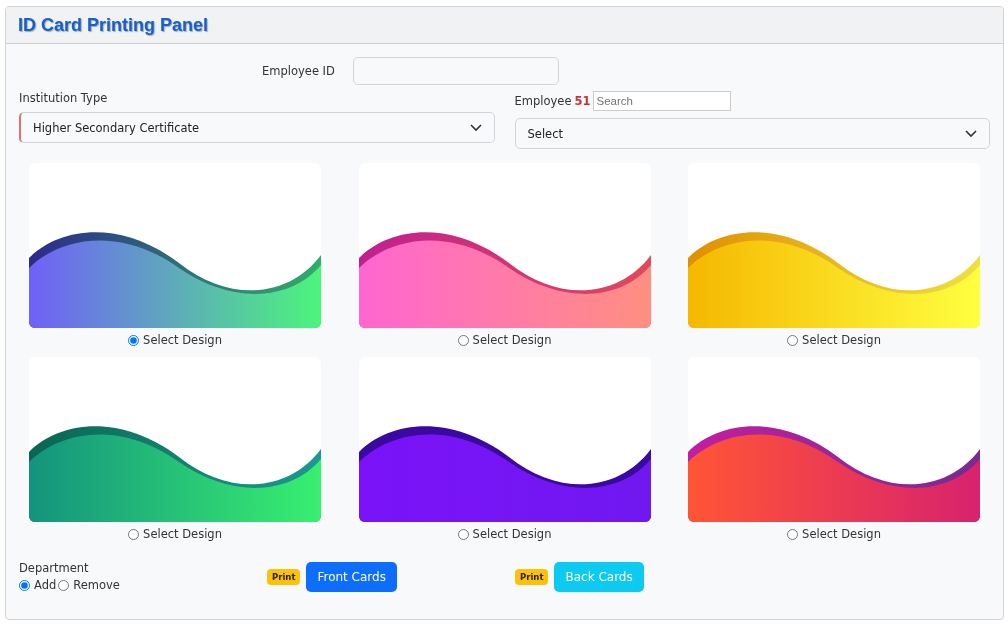  Describe the element at coordinates (113, 25) in the screenshot. I see `panel-title: ID Card Printing Panel` at that location.